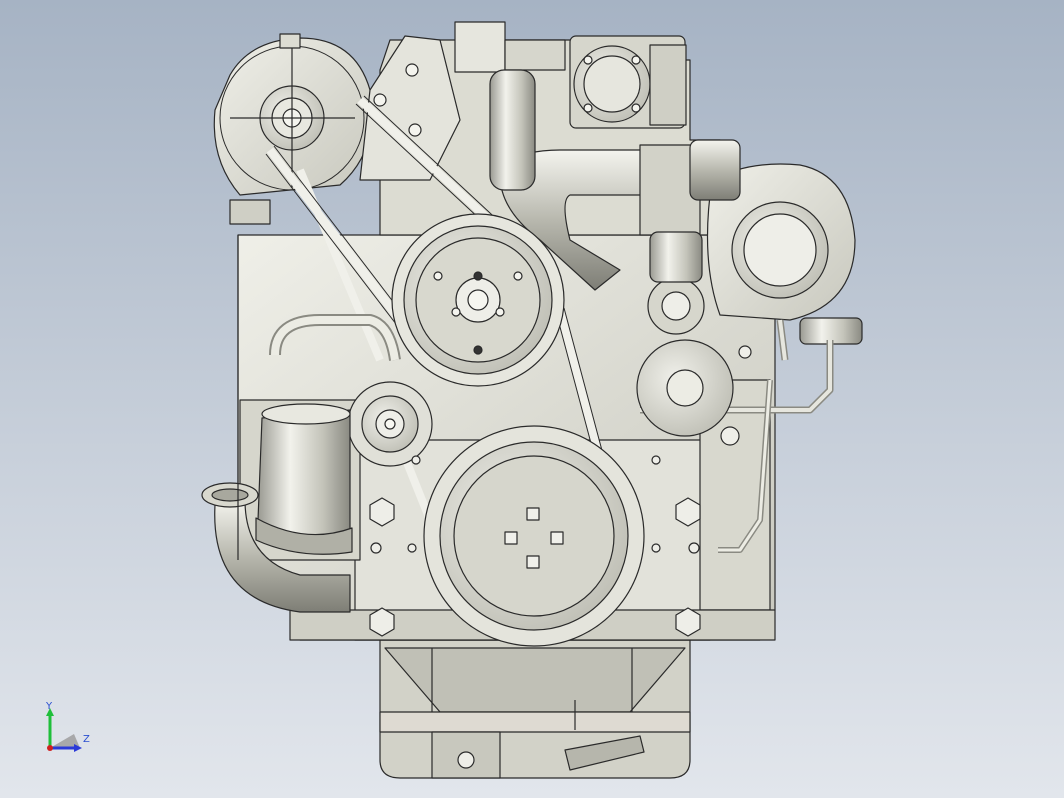 The height and width of the screenshot is (798, 1064). What do you see at coordinates (628, 82) in the screenshot?
I see `thermostat-housing` at bounding box center [628, 82].